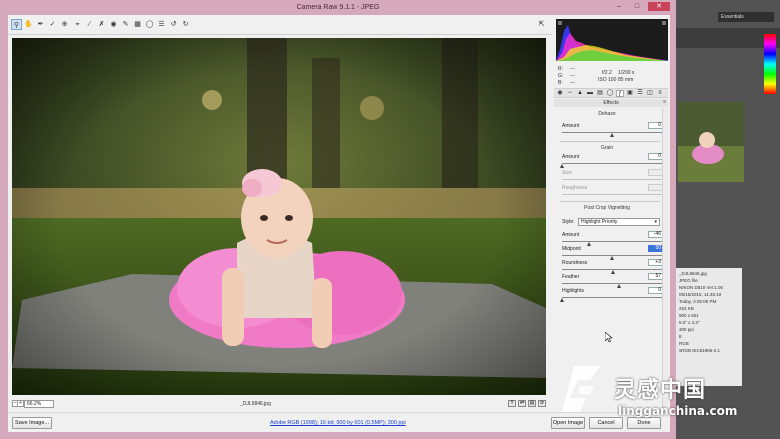  What do you see at coordinates (562, 166) in the screenshot?
I see `grain-amount-thumb` at bounding box center [562, 166].